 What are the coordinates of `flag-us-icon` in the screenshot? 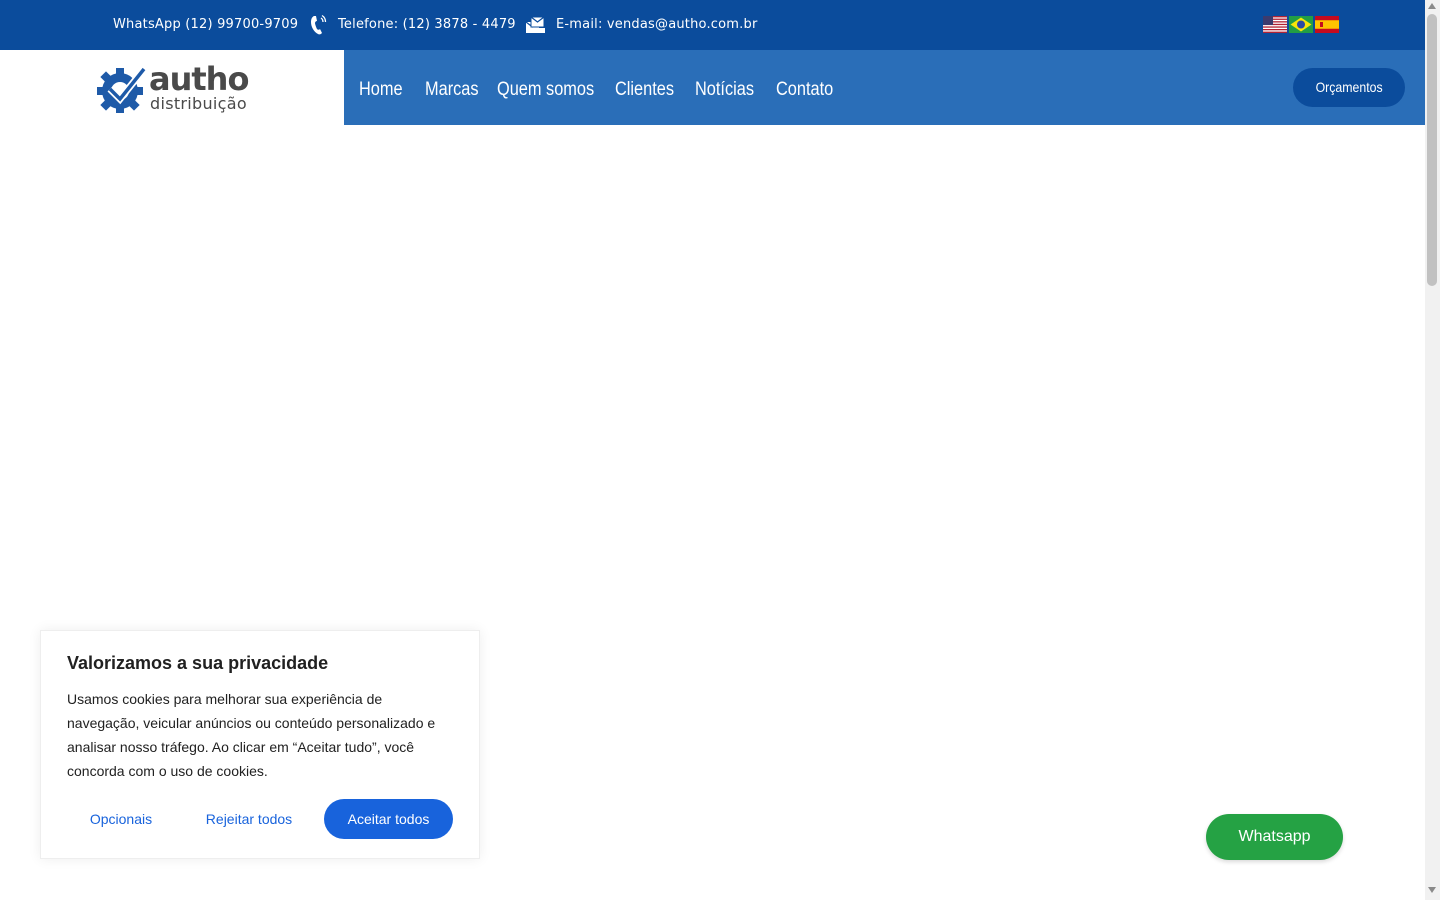 It's located at (1275, 24).